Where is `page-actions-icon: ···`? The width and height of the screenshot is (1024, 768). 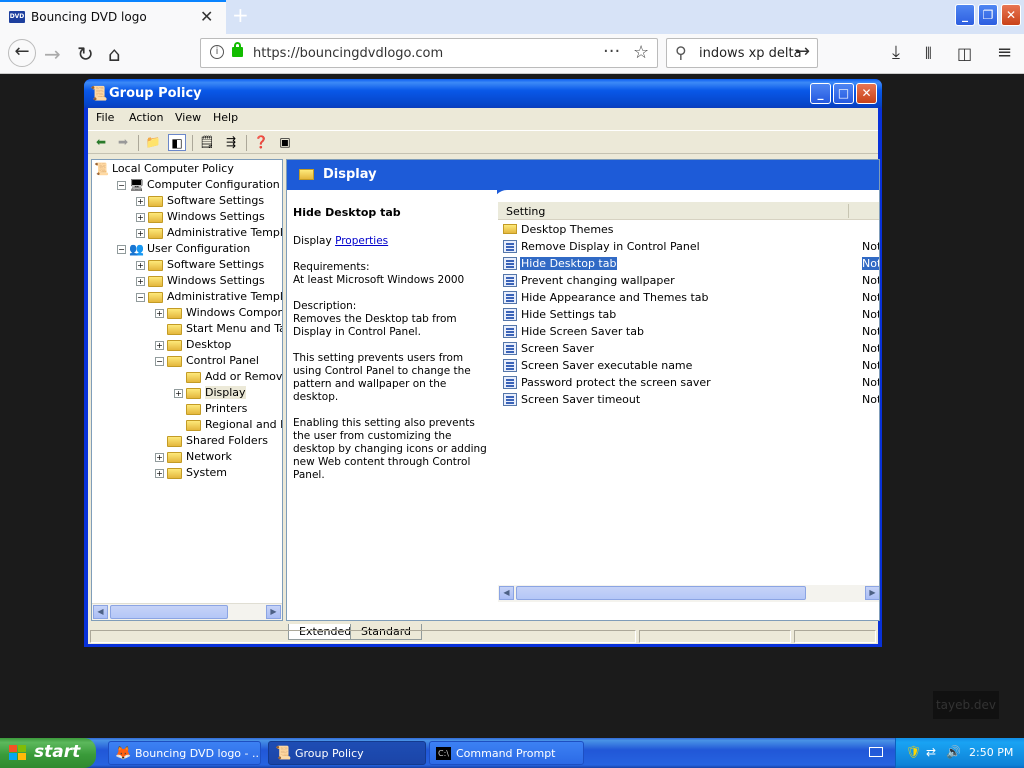 page-actions-icon: ··· is located at coordinates (611, 51).